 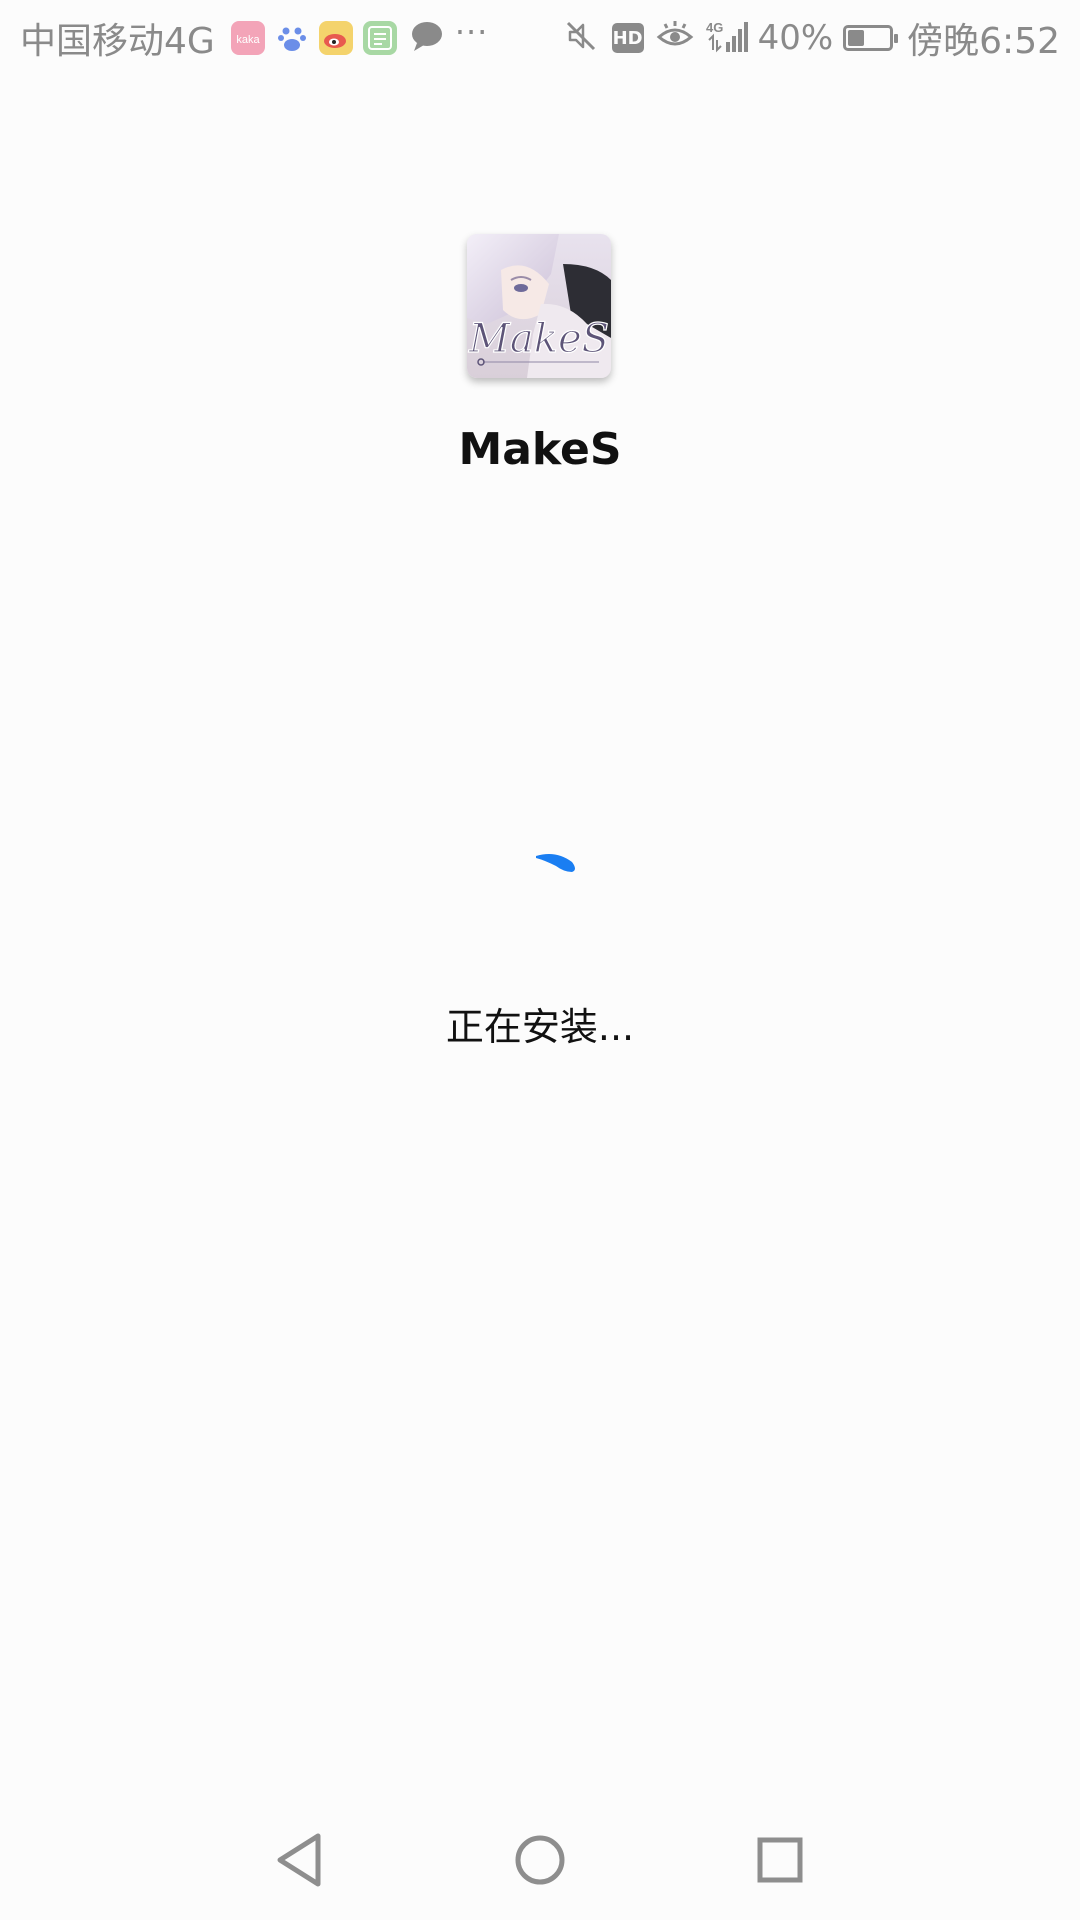 I want to click on nav-back-button, so click(x=300, y=1860).